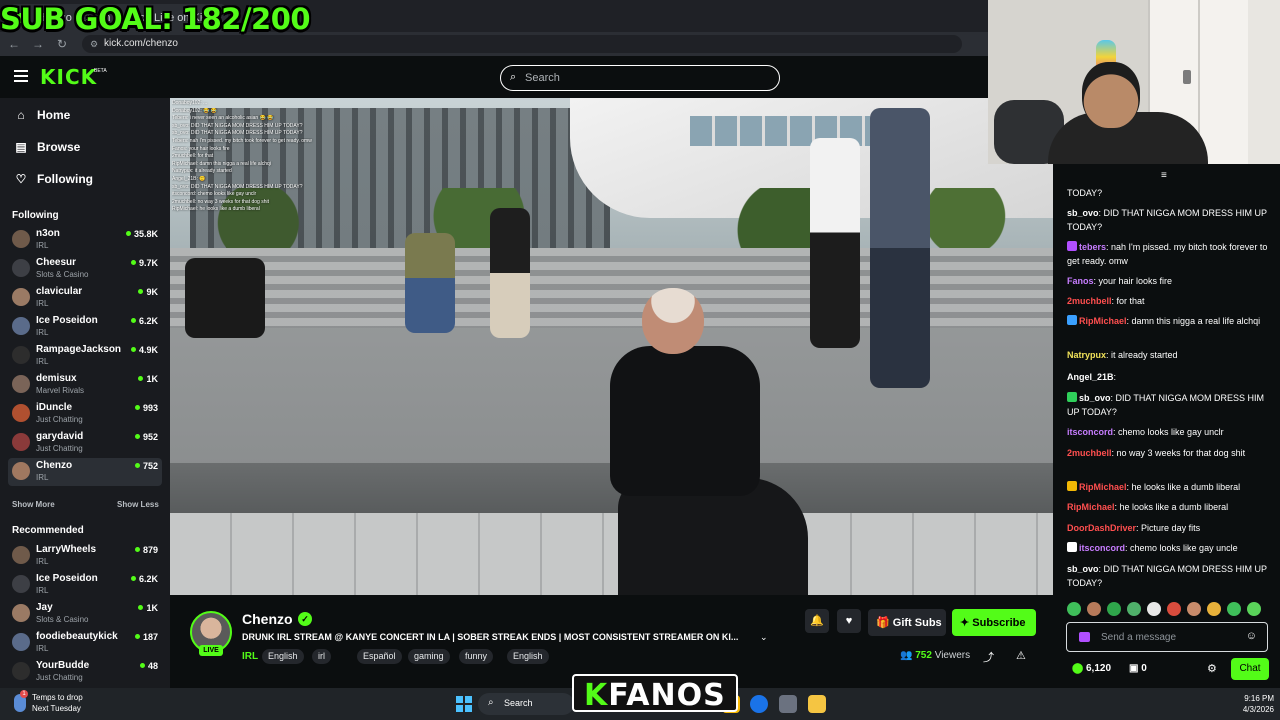  I want to click on sidebar-channel: iDuncle Just Chatting 993, so click(85, 414).